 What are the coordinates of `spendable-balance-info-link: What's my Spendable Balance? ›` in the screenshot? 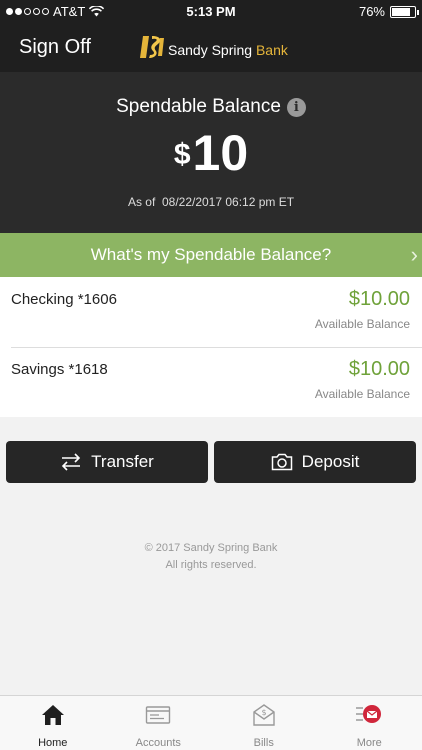 It's located at (211, 255).